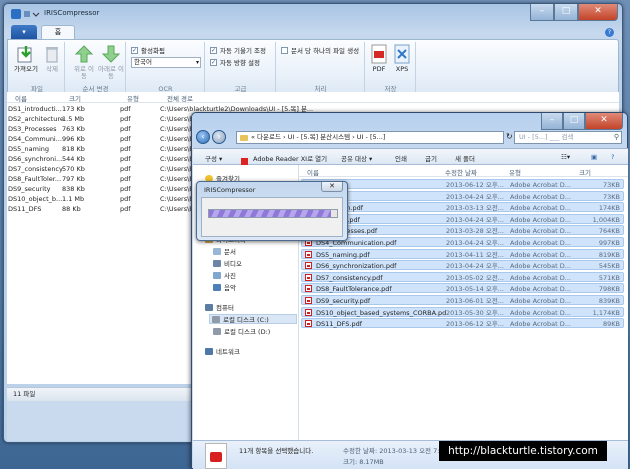  Describe the element at coordinates (111, 62) in the screenshot. I see `move-down-button: 아래로 이동` at that location.